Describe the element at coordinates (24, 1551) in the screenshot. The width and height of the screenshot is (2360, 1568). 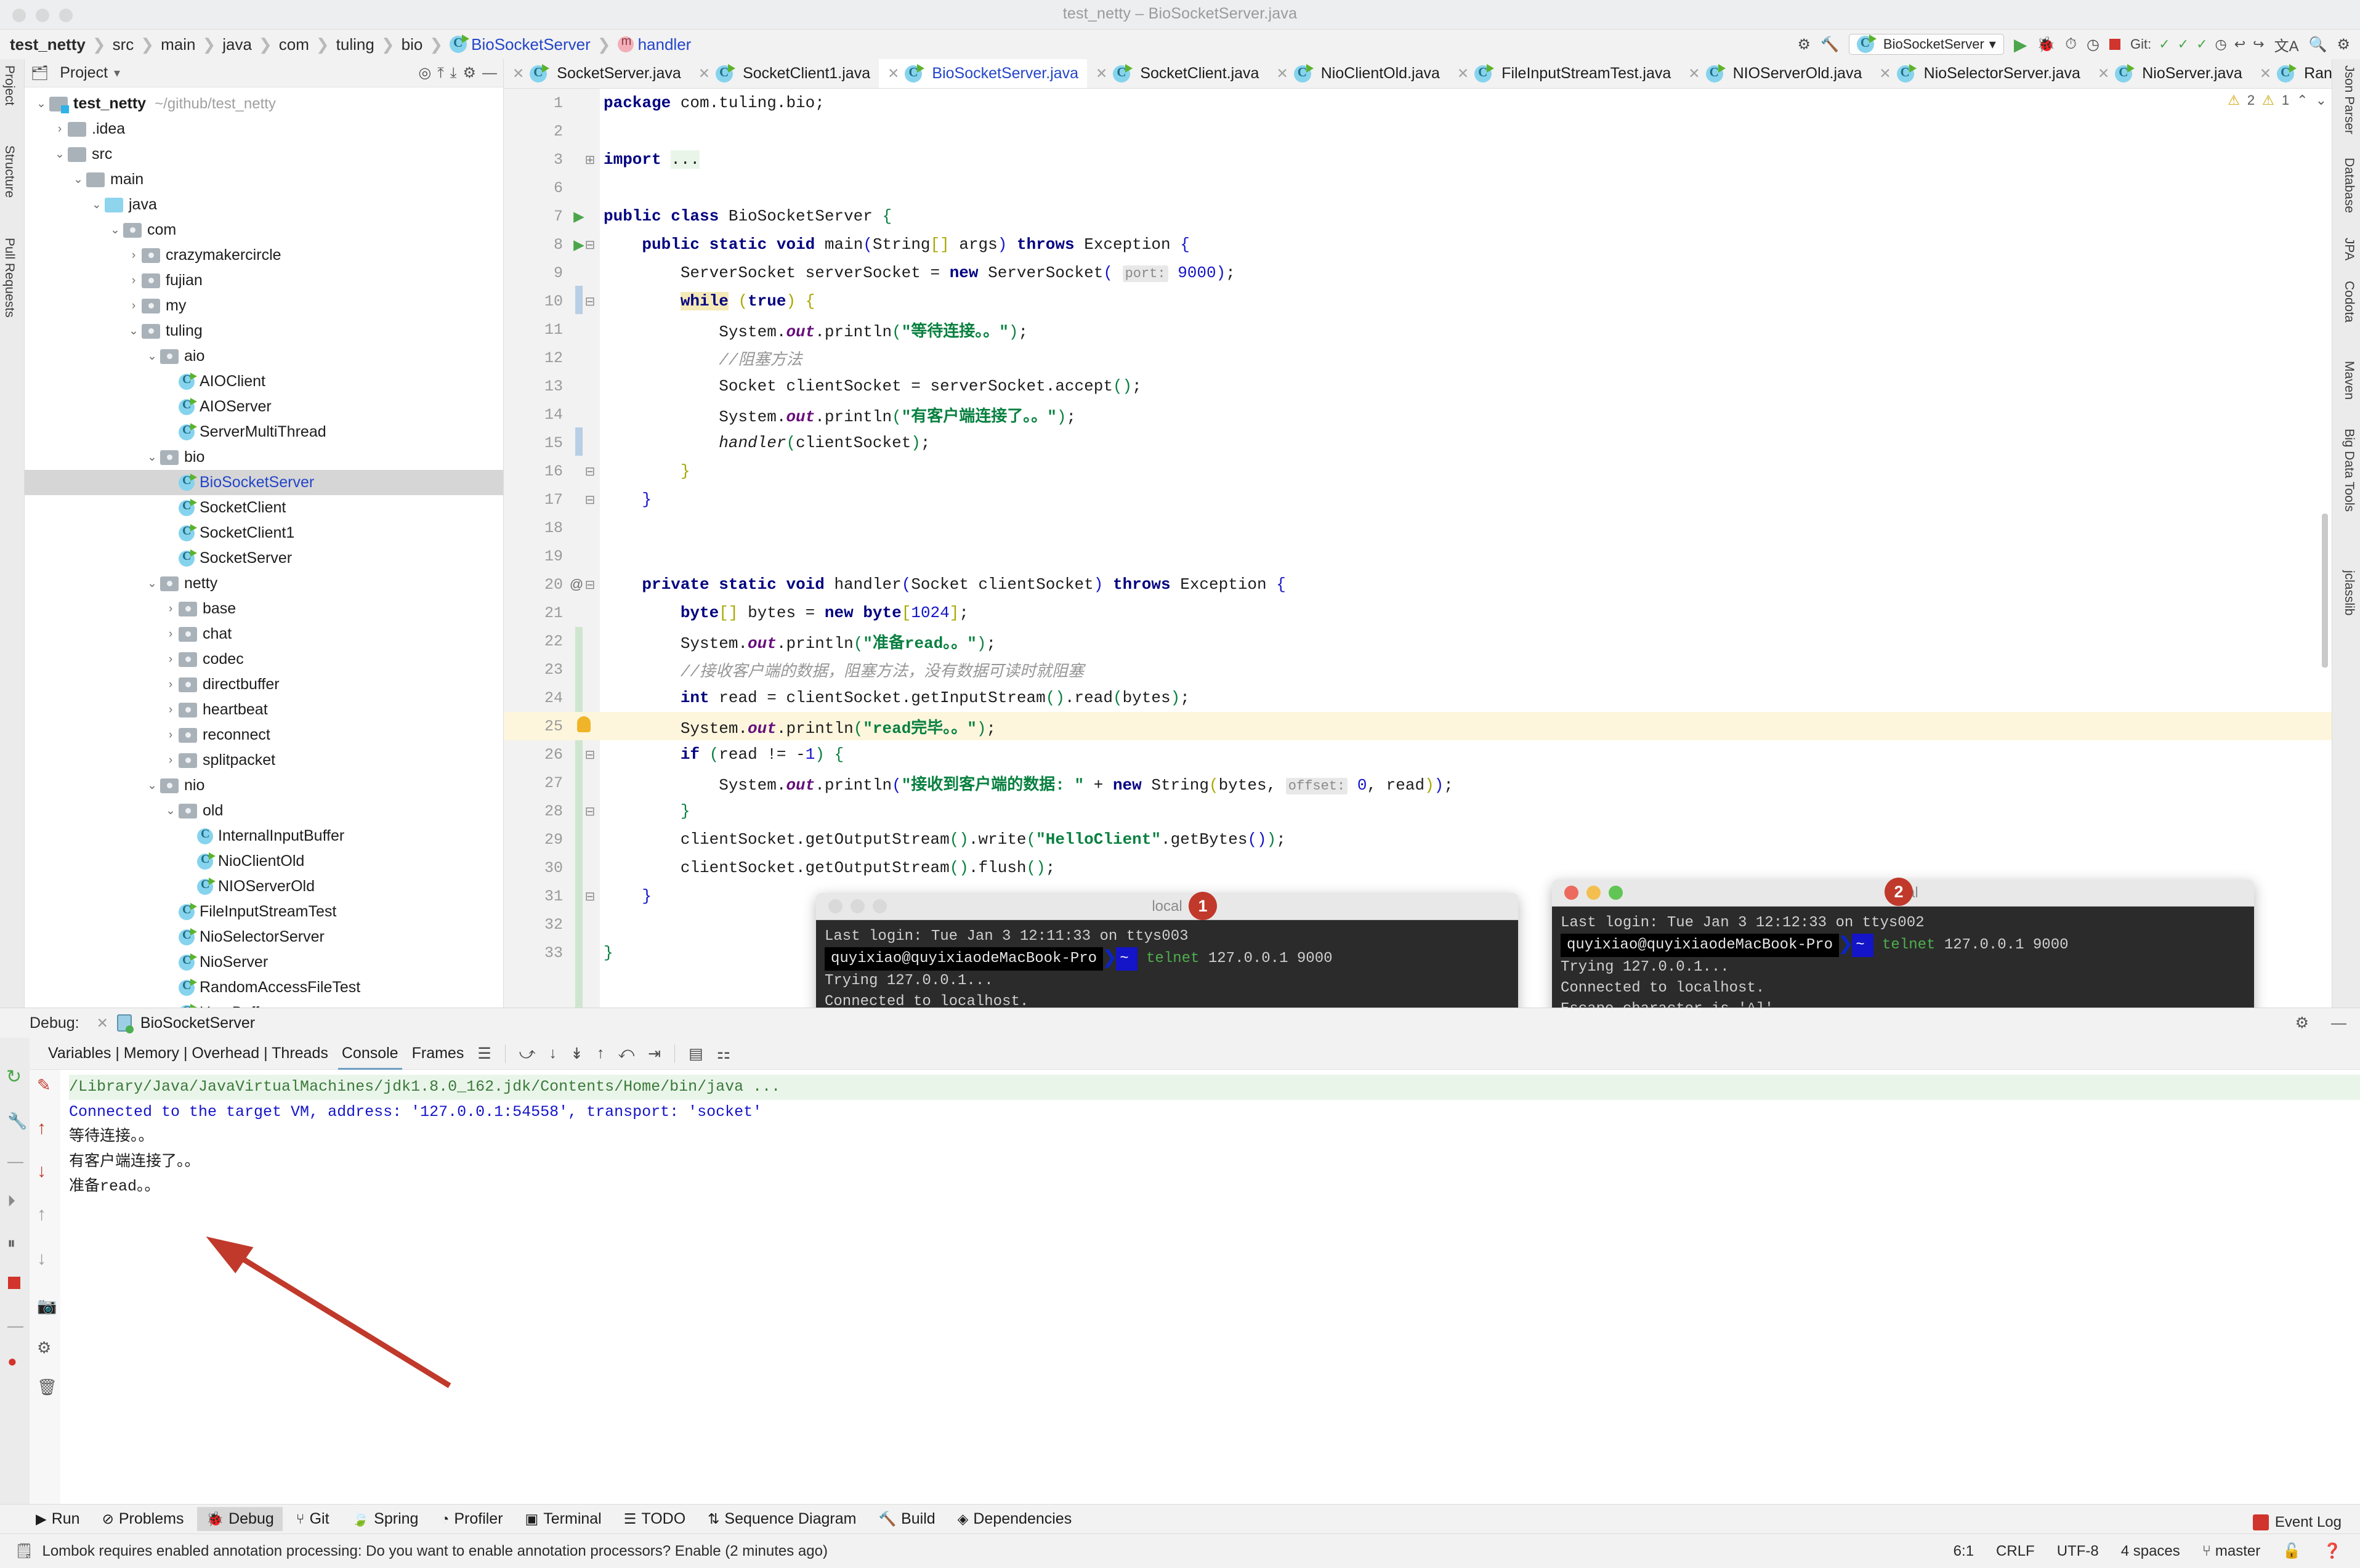
I see `notification-icon: 🗒` at that location.